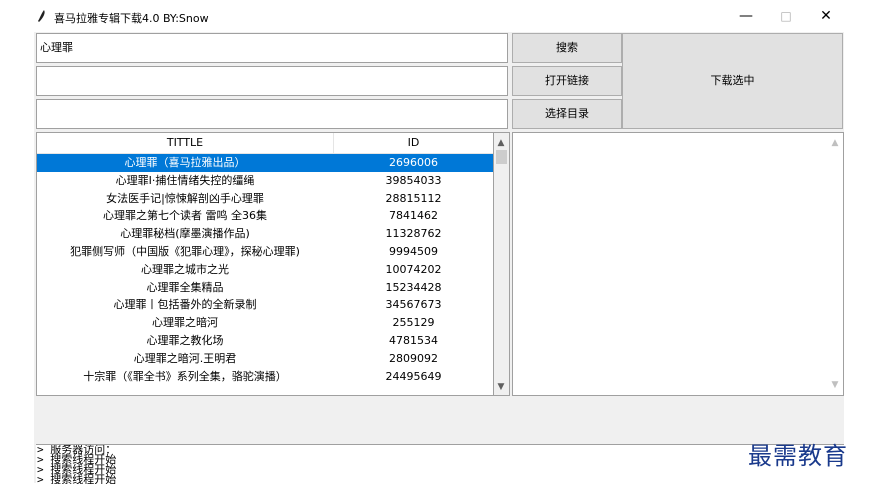 This screenshot has height=484, width=870. I want to click on cell-id: 39854033, so click(413, 180).